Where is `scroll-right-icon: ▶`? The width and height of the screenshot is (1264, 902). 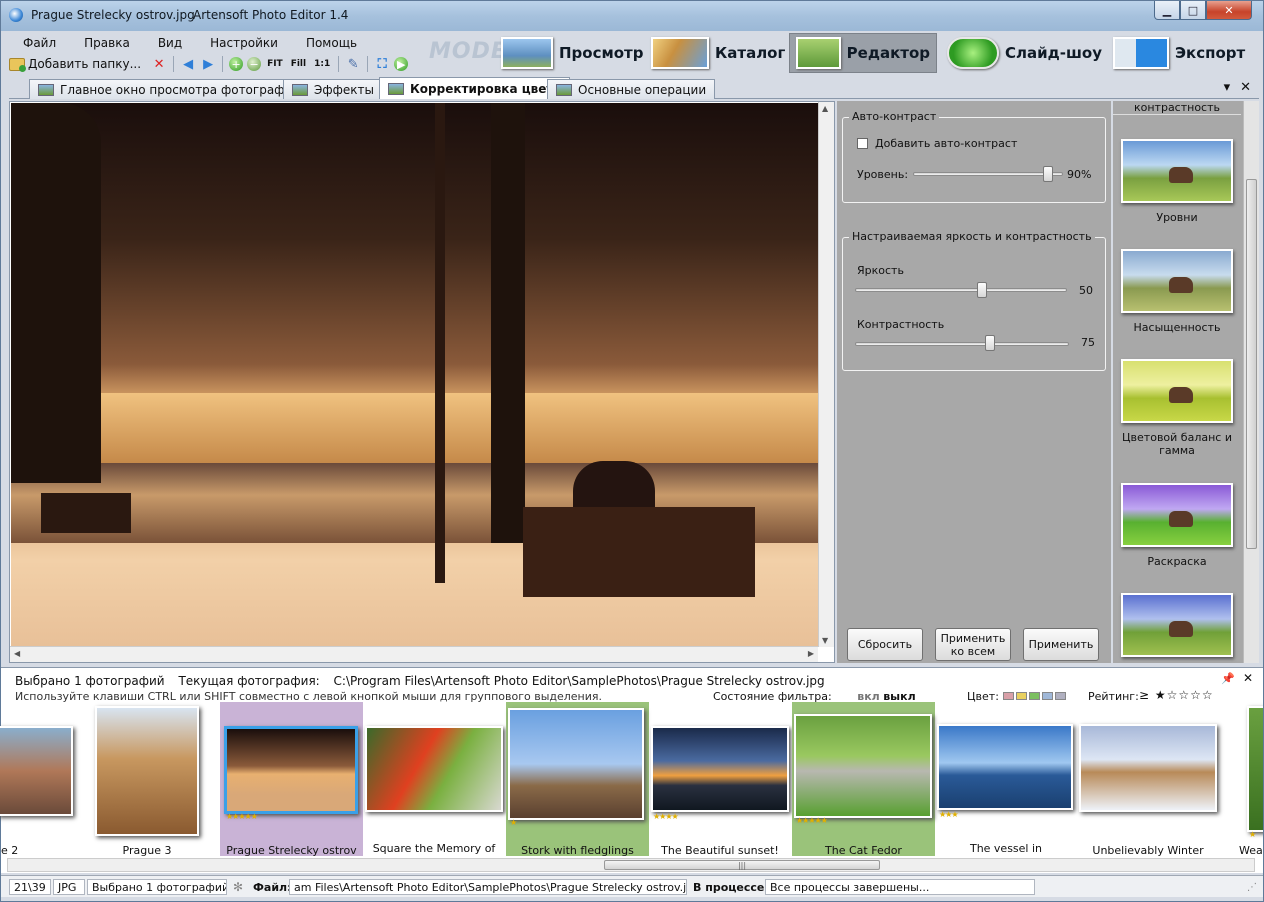 scroll-right-icon: ▶ is located at coordinates (811, 653).